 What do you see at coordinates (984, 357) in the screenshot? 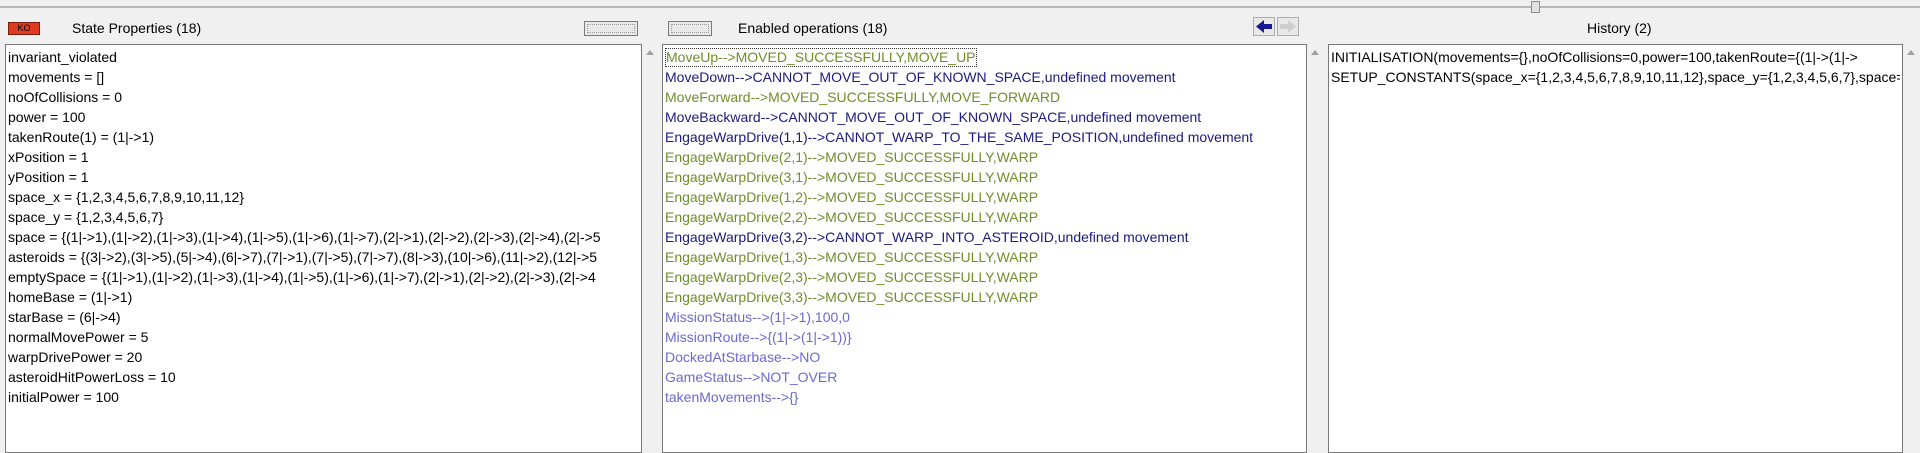
I see `operation-row: DockedAtStarbase-->NO` at bounding box center [984, 357].